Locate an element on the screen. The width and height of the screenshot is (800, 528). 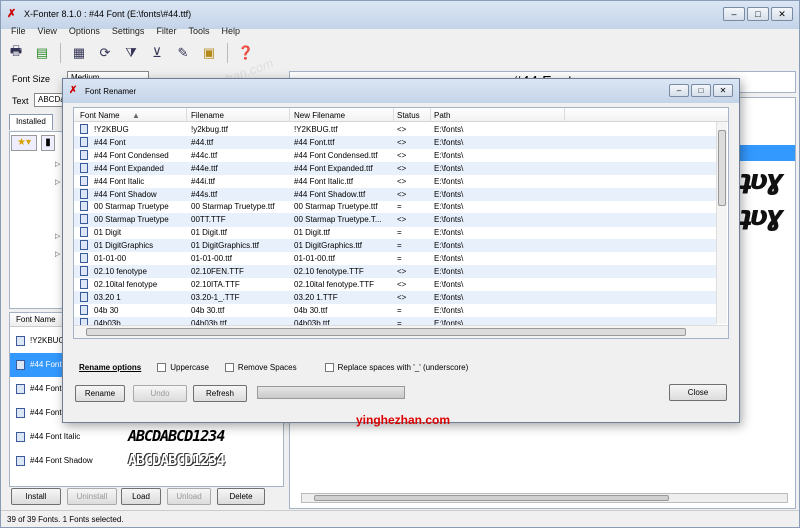
menu-tools: Tools is located at coordinates (198, 31).